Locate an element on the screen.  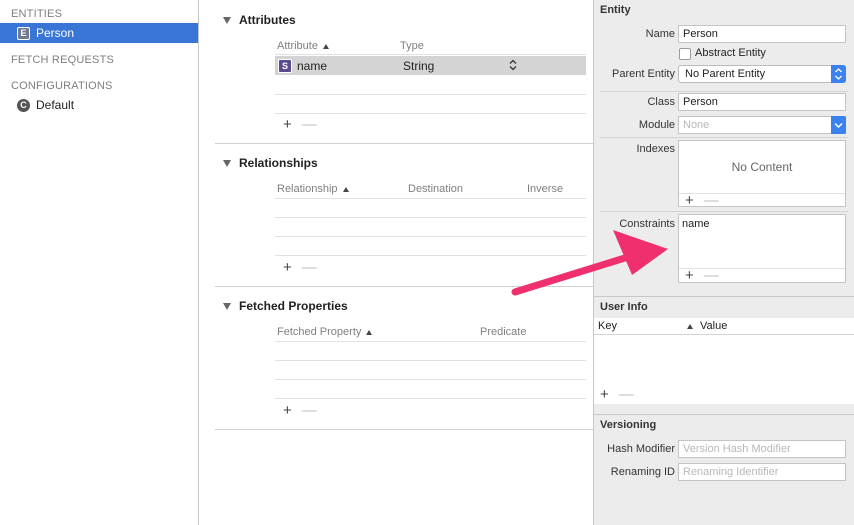
entities-header: ENTITIES is located at coordinates (37, 14).